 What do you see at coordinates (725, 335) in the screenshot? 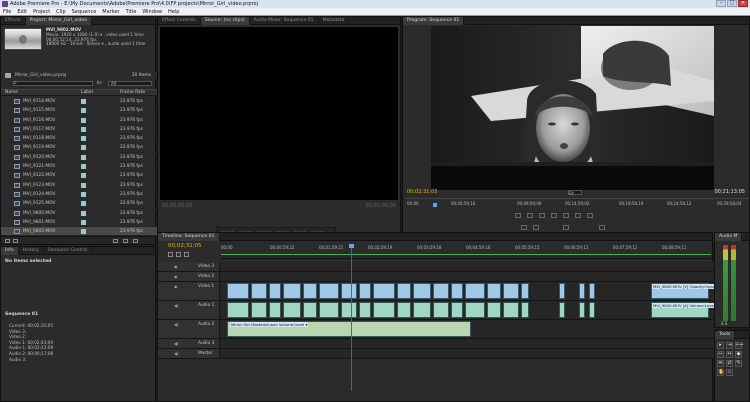
I see `tab-tools: Tools` at bounding box center [725, 335].